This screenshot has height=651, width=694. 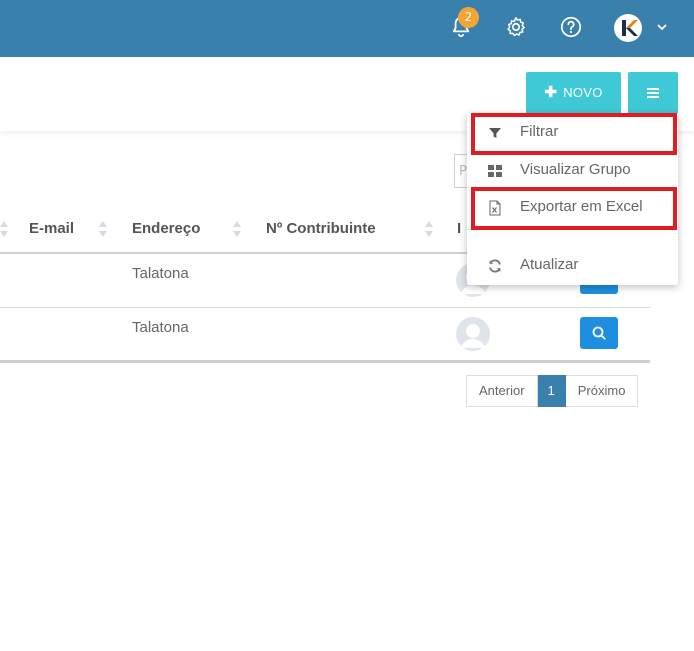 What do you see at coordinates (325, 307) in the screenshot?
I see `row-divider` at bounding box center [325, 307].